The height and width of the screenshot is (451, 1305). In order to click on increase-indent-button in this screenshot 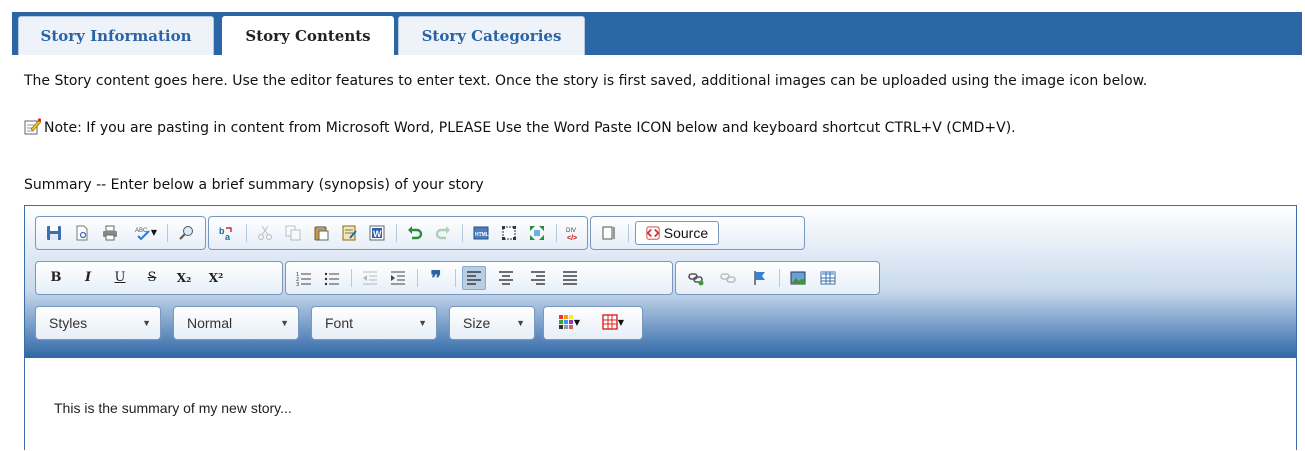, I will do `click(398, 278)`.